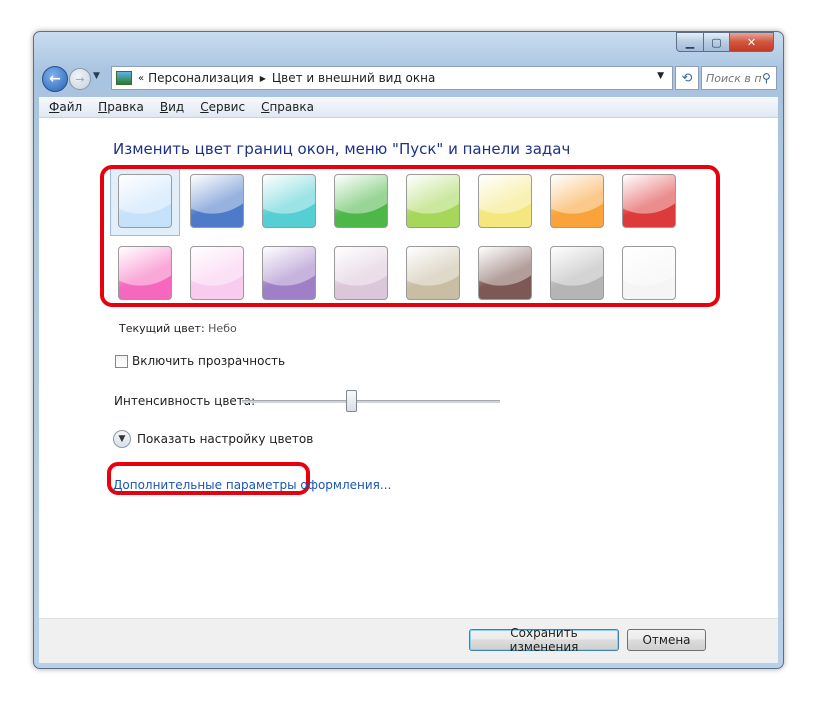 The height and width of the screenshot is (703, 817). Describe the element at coordinates (734, 78) in the screenshot. I see `search-input` at that location.